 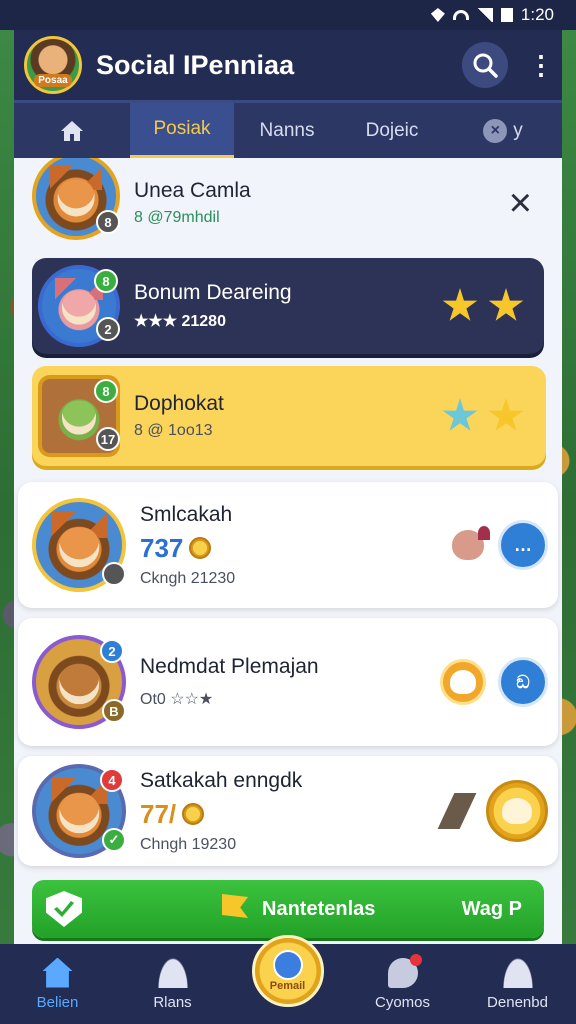 What do you see at coordinates (79, 682) in the screenshot?
I see `avatar: 2 B` at bounding box center [79, 682].